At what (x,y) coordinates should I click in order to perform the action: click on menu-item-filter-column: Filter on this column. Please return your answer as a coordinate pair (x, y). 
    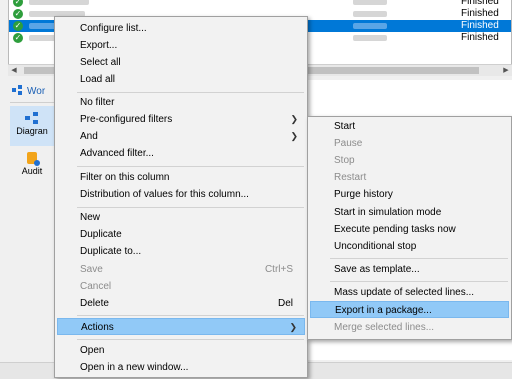
    Looking at the image, I should click on (181, 177).